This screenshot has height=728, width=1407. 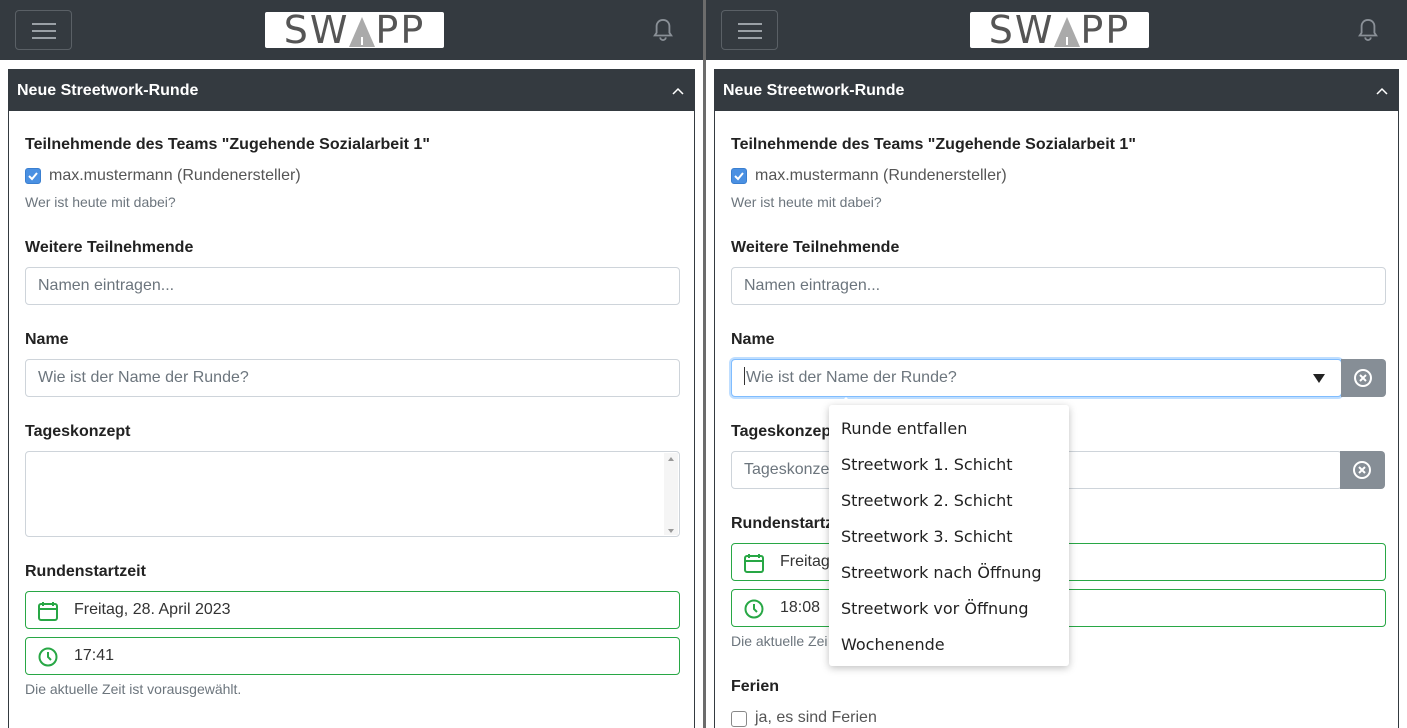 I want to click on start-time-label: Rundenstartzeit, so click(x=85, y=571).